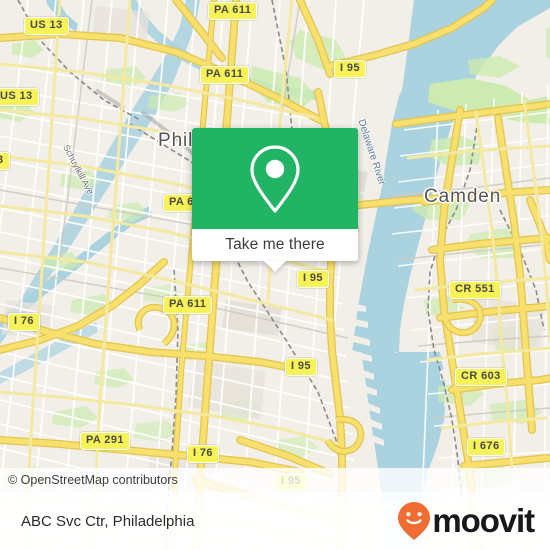 The height and width of the screenshot is (550, 550). What do you see at coordinates (483, 520) in the screenshot?
I see `moovit-wordmark: moovit` at bounding box center [483, 520].